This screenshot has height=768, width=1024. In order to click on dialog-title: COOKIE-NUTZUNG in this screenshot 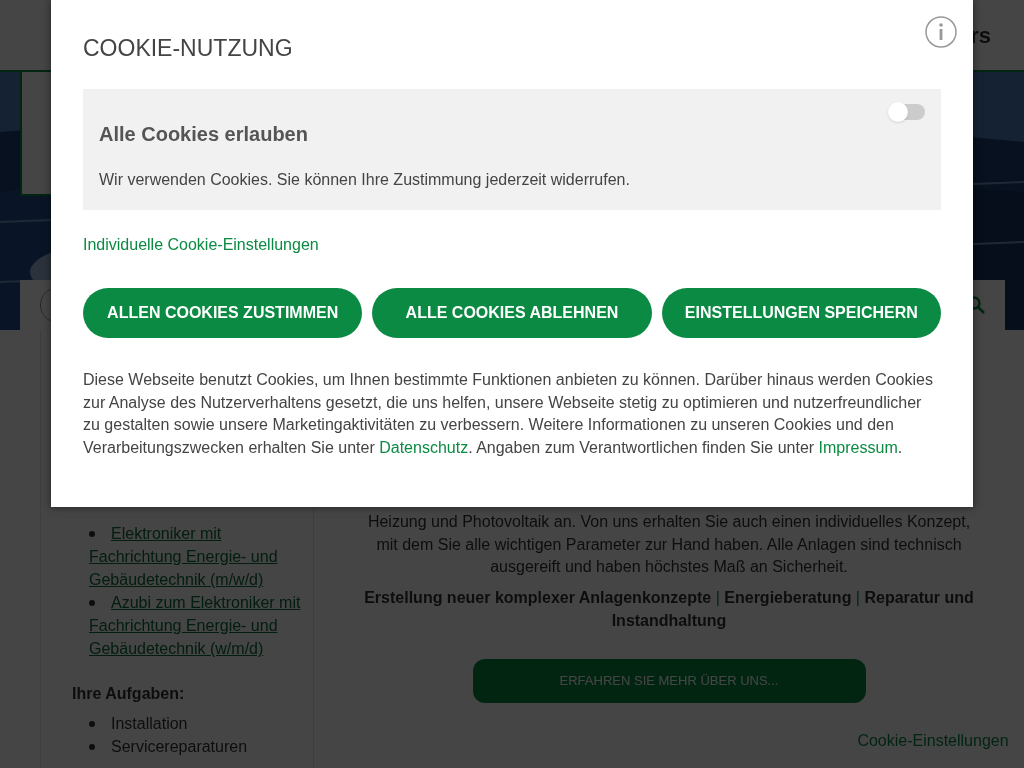, I will do `click(188, 48)`.